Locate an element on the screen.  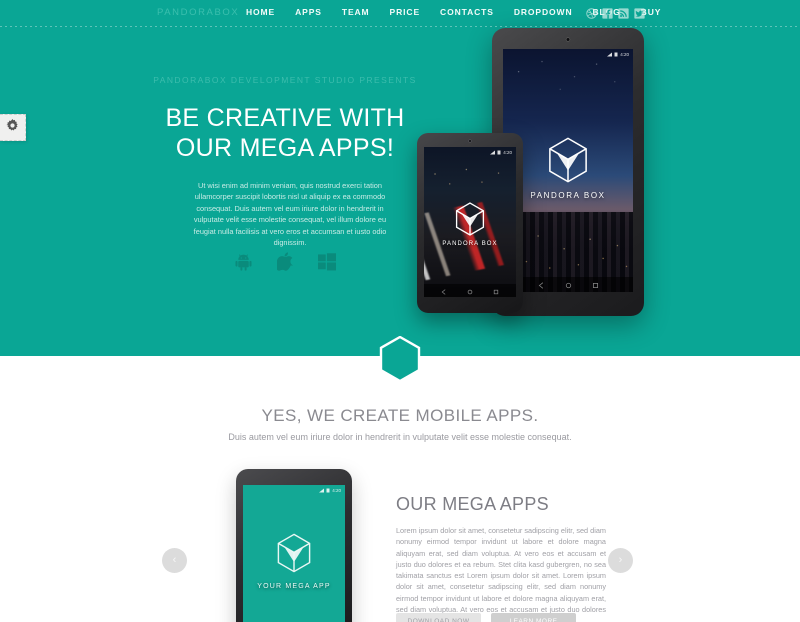
settings-panel-toggle is located at coordinates (13, 127).